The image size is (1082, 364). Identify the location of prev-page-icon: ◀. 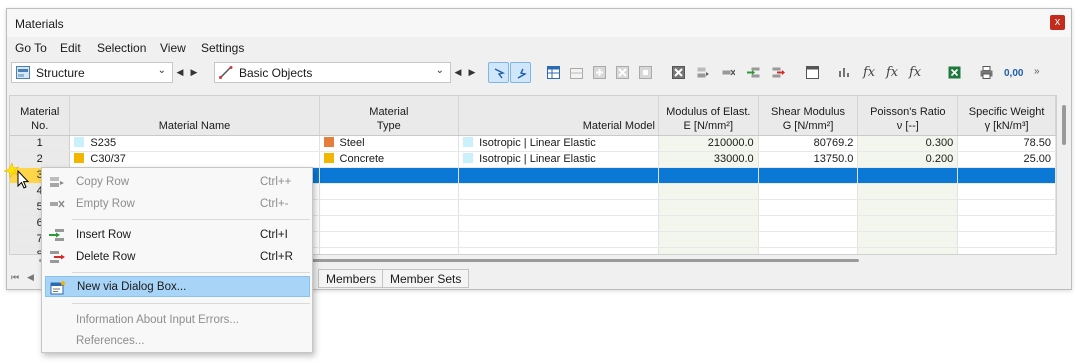
(30, 277).